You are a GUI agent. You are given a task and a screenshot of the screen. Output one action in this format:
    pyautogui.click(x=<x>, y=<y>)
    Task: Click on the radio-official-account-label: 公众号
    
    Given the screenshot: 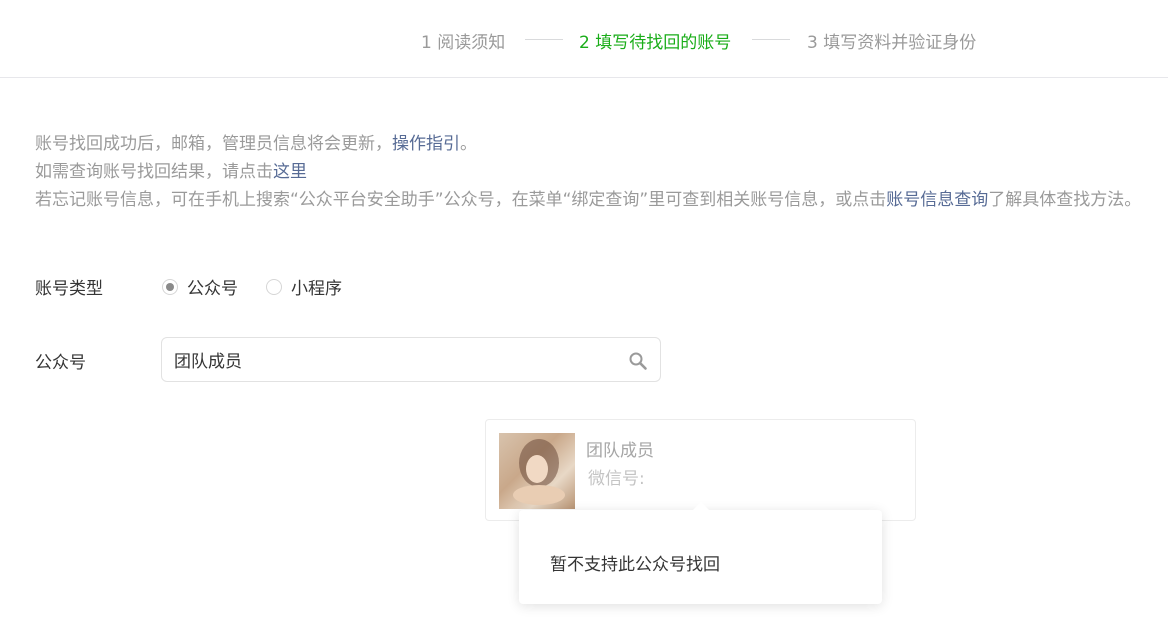 What is the action you would take?
    pyautogui.click(x=212, y=289)
    